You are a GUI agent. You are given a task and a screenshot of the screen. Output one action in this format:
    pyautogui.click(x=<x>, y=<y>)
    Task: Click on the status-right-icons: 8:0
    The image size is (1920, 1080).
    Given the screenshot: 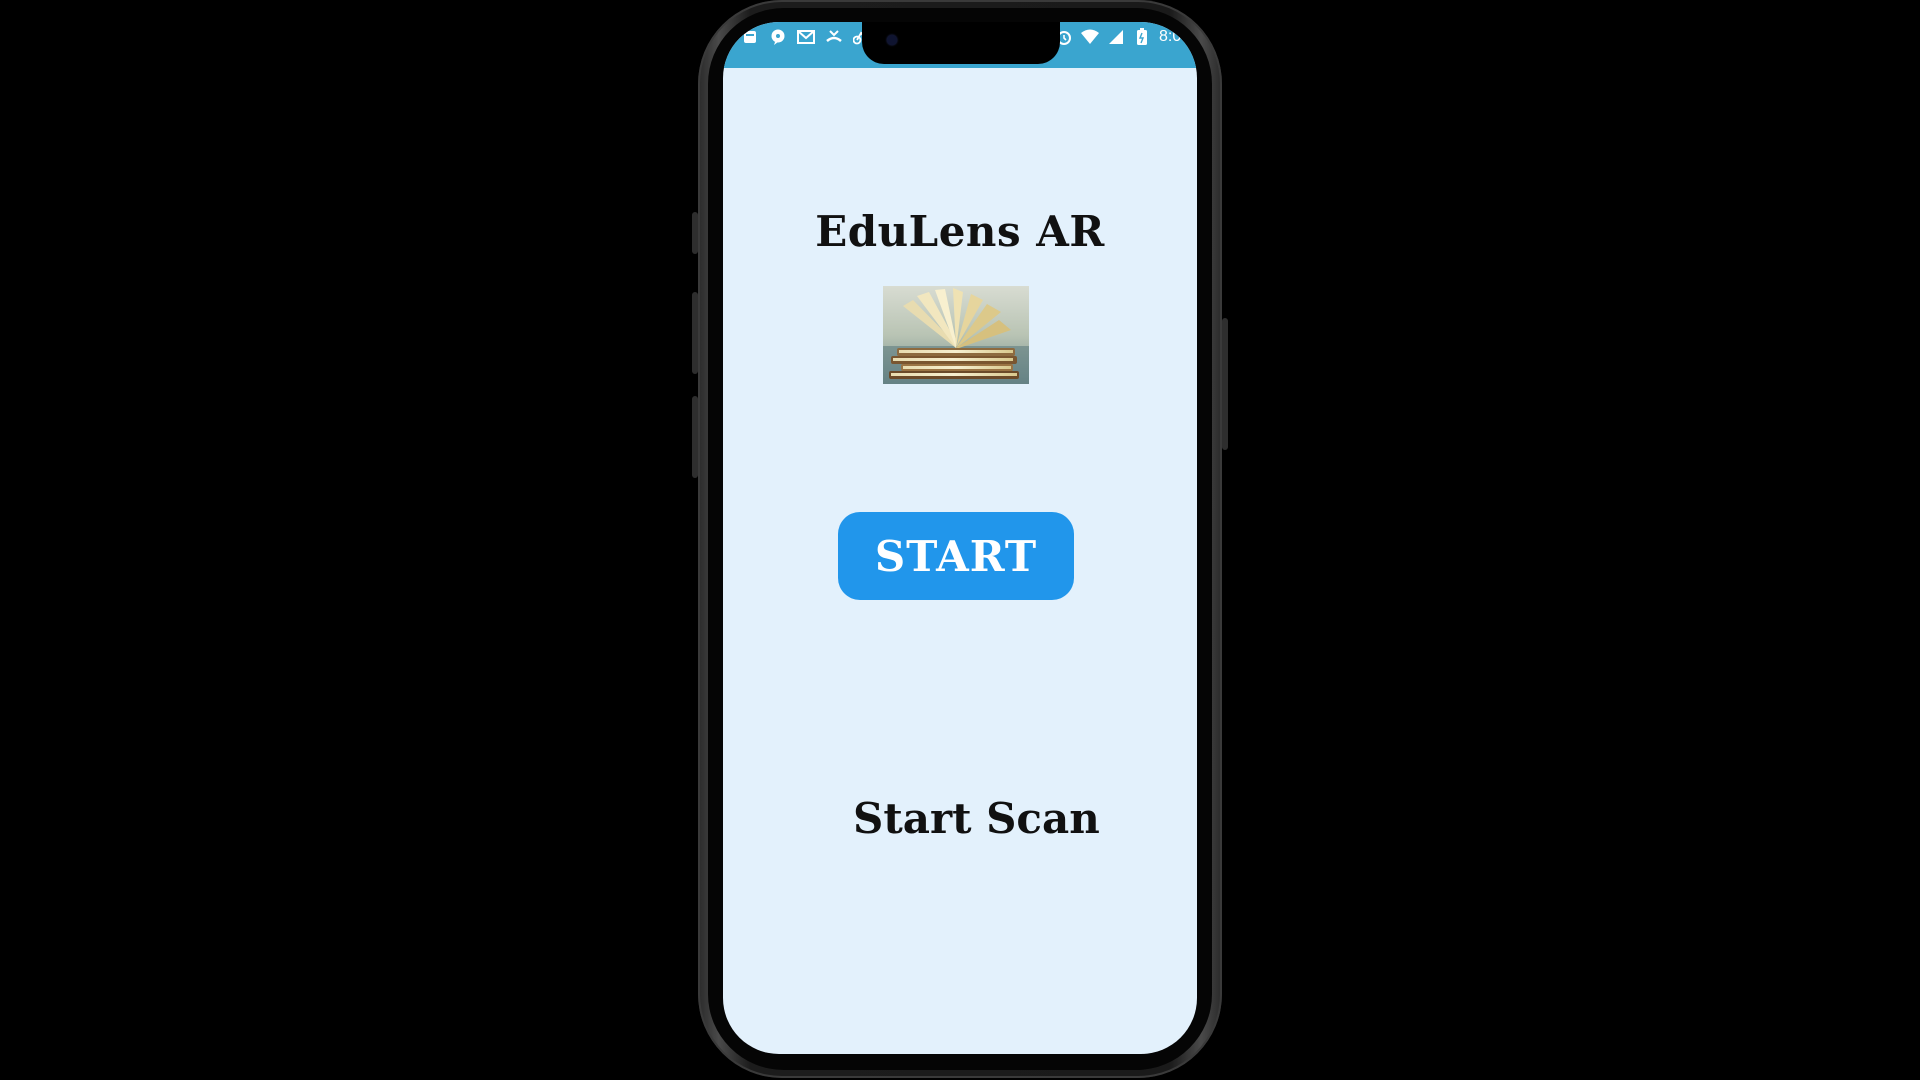 What is the action you would take?
    pyautogui.click(x=1121, y=37)
    